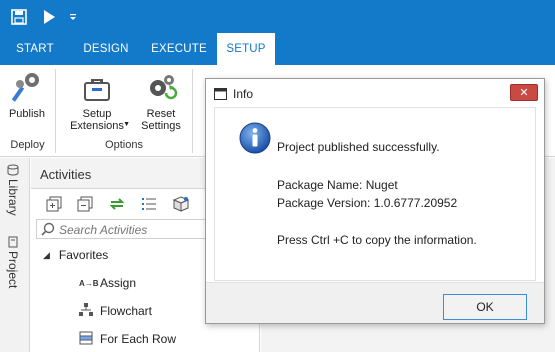  Describe the element at coordinates (126, 311) in the screenshot. I see `list-item-label: Flowchart` at that location.